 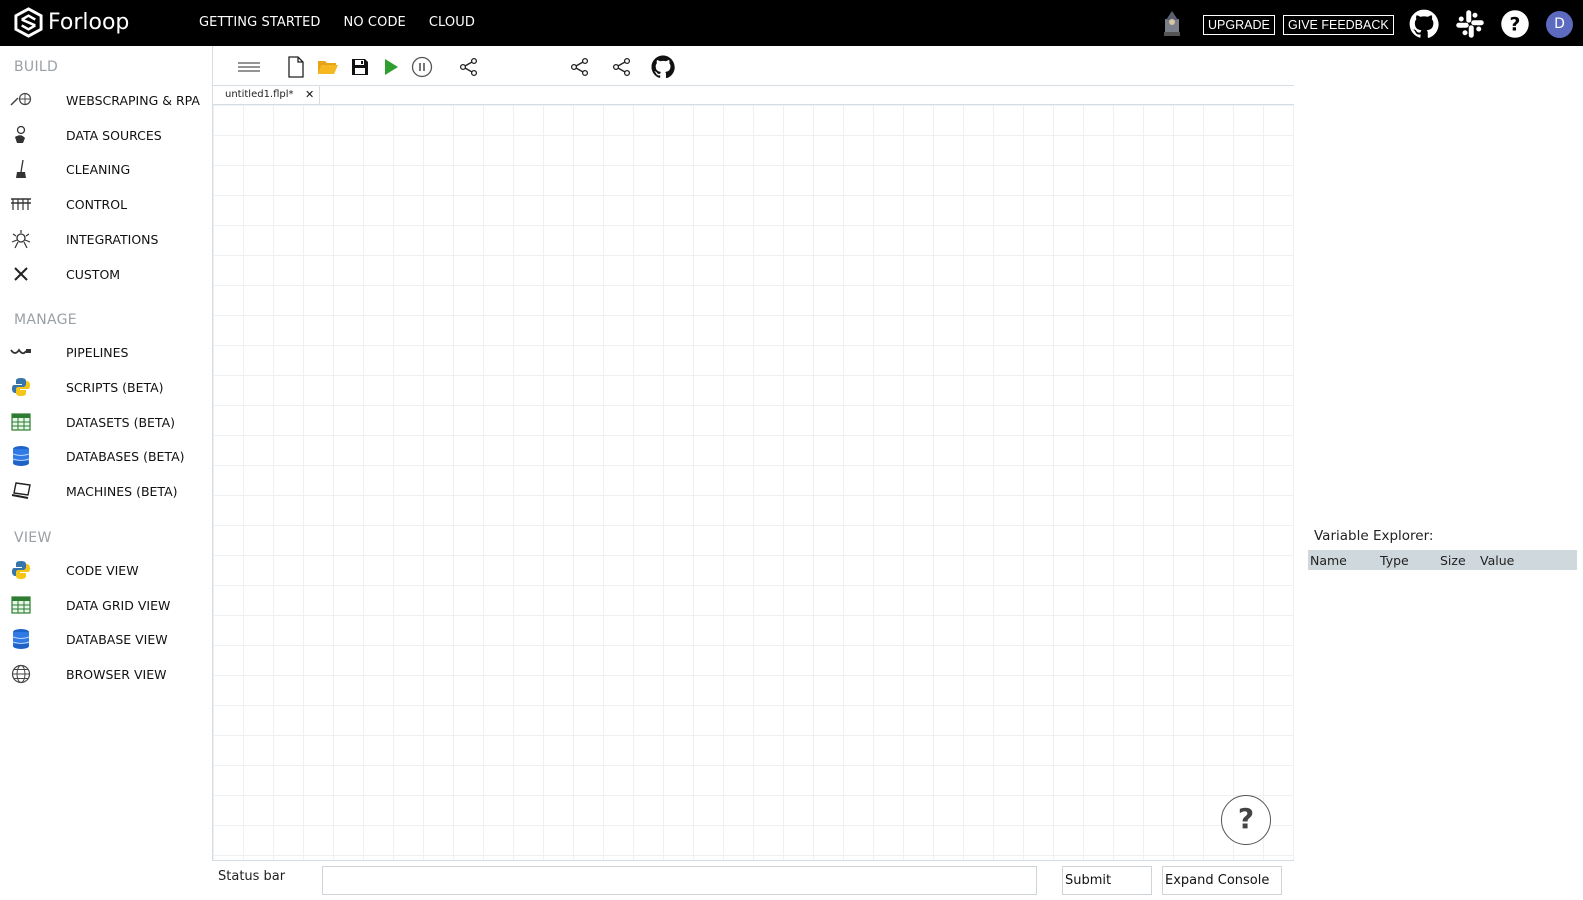 I want to click on sidebar-item-label: WEBSCRAPING & RPA, so click(x=133, y=100).